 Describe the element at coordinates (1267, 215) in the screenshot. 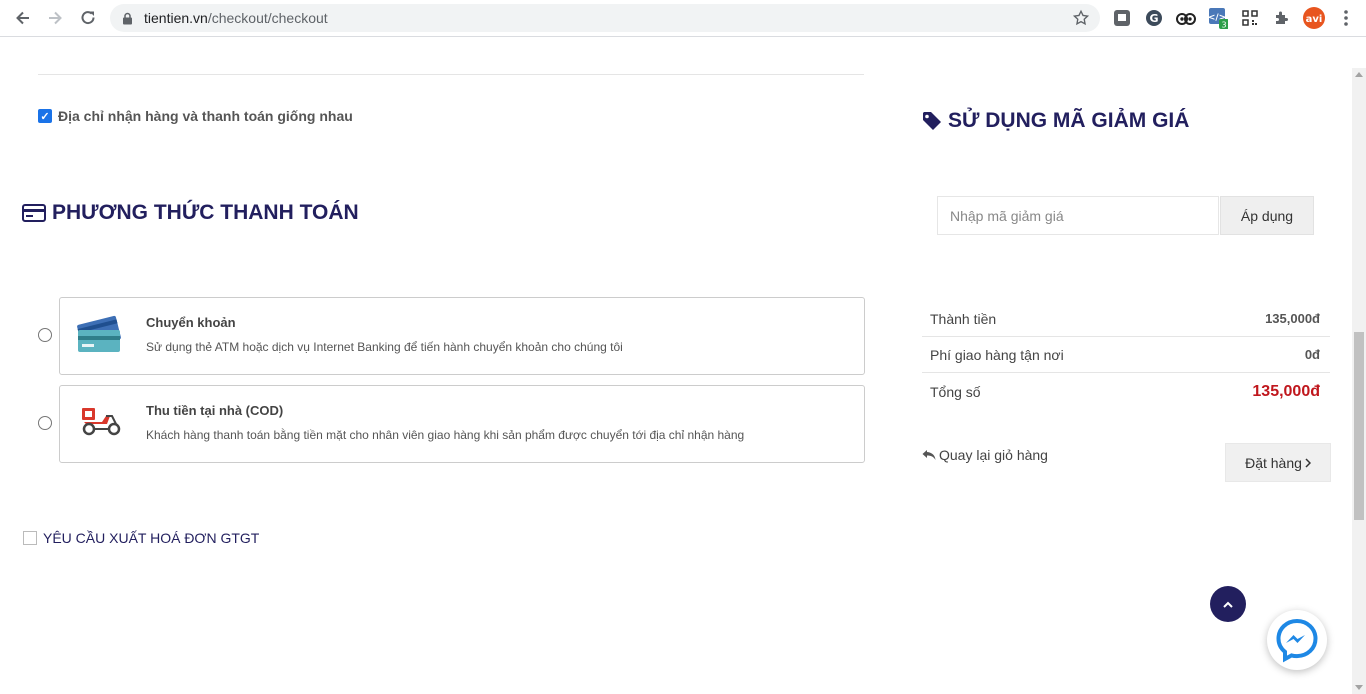

I see `apply-coupon-button: Áp dụng` at that location.